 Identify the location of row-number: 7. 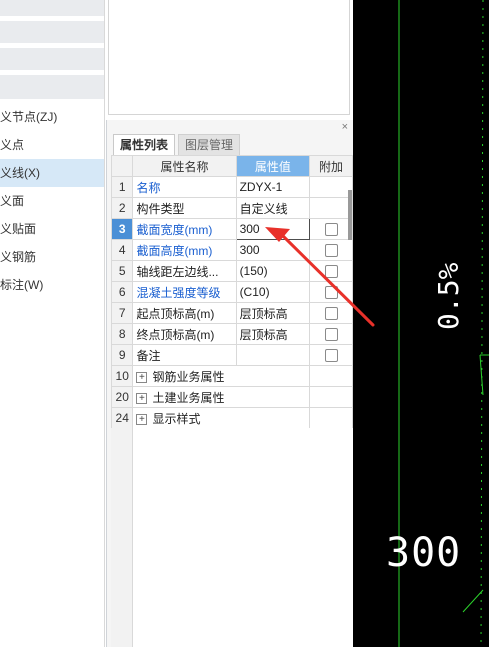
(122, 313).